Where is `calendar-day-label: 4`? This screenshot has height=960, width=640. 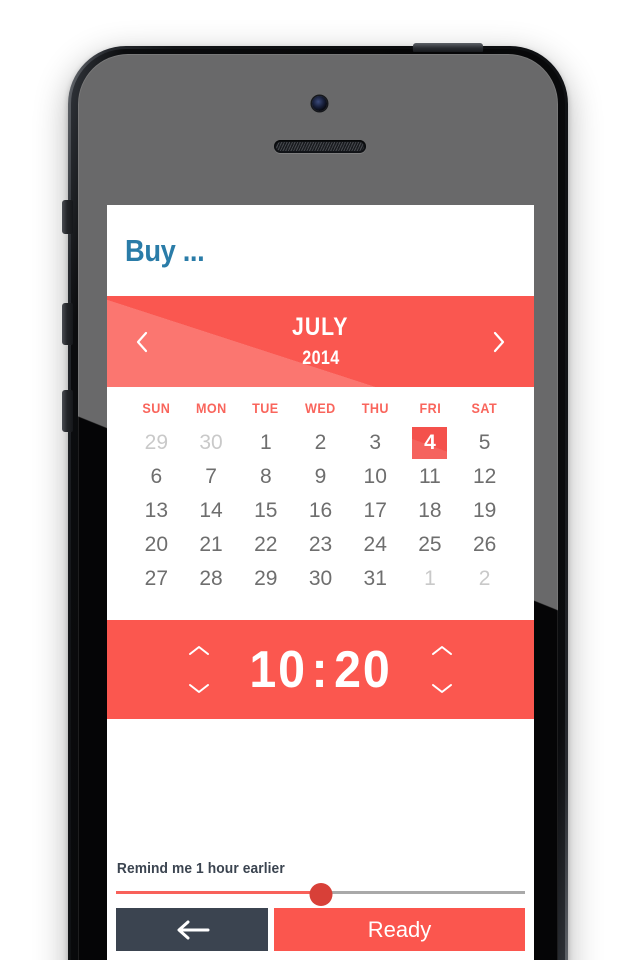 calendar-day-label: 4 is located at coordinates (430, 442).